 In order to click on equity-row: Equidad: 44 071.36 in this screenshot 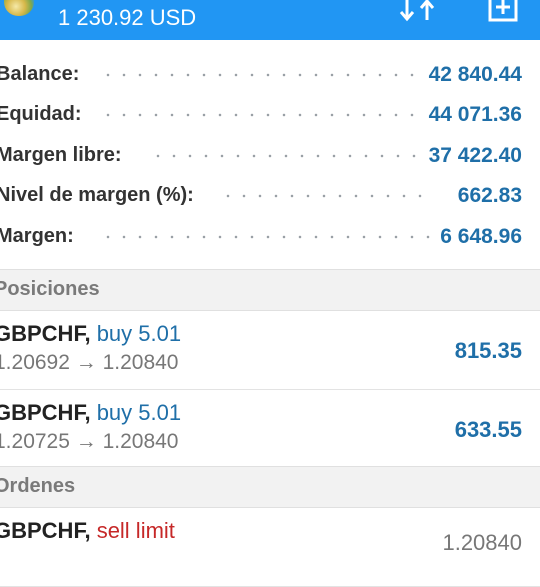, I will do `click(270, 115)`.